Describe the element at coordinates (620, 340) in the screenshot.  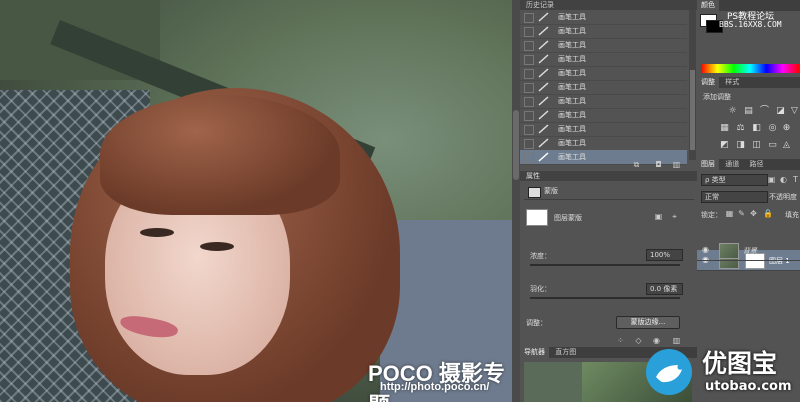
I see `load-selection-icon: ⁘` at that location.